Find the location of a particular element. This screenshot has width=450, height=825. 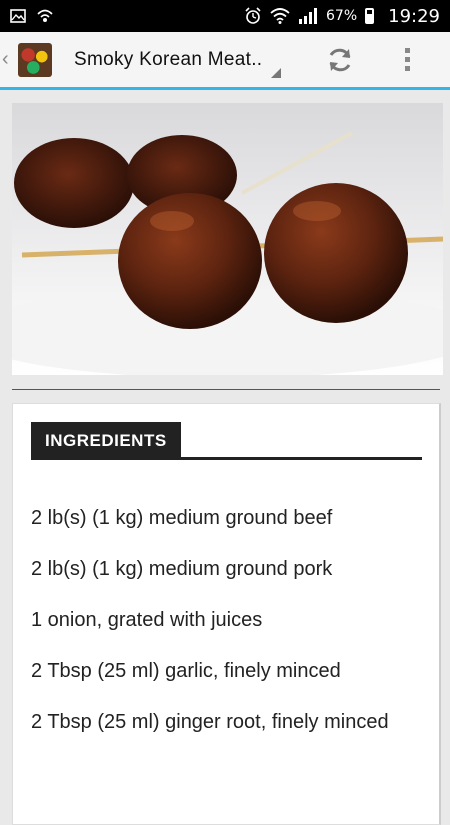

spinner-dropdown-icon is located at coordinates (276, 72).